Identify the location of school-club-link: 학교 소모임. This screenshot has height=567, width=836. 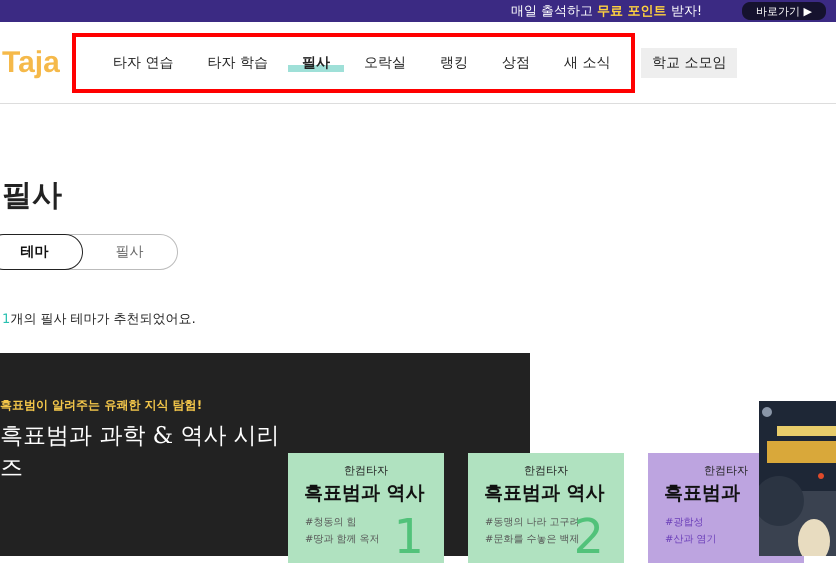
(689, 63).